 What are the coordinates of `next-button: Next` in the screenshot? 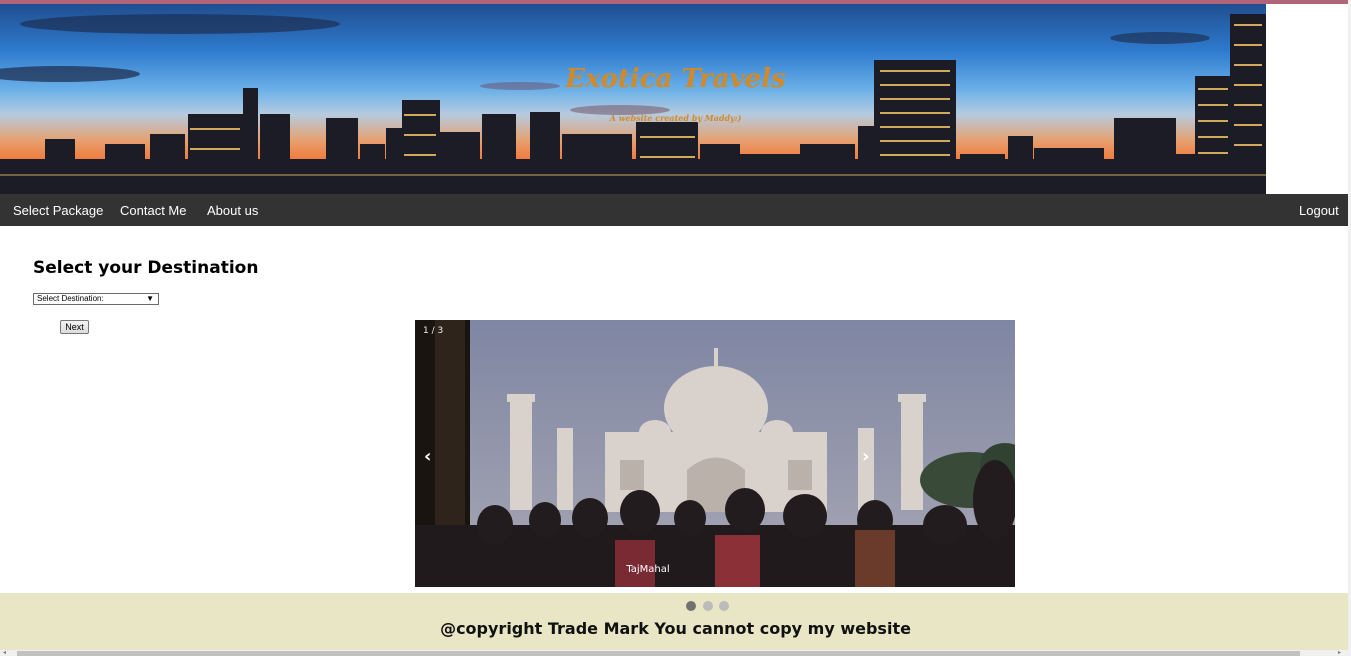 It's located at (74, 327).